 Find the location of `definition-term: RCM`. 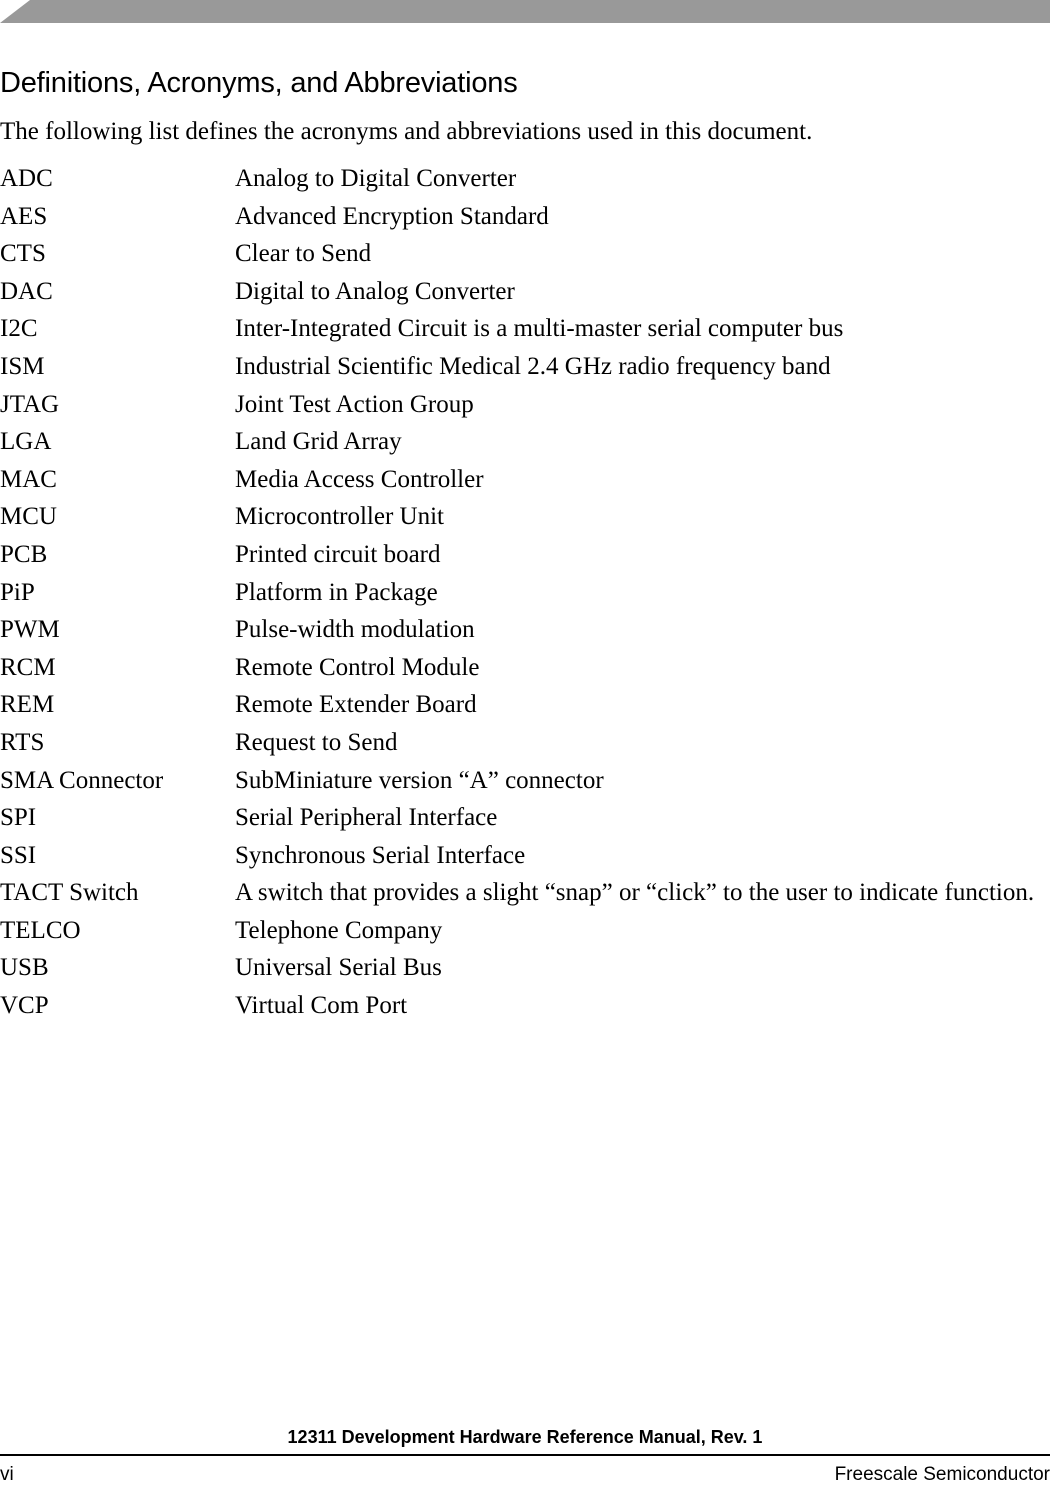

definition-term: RCM is located at coordinates (28, 667).